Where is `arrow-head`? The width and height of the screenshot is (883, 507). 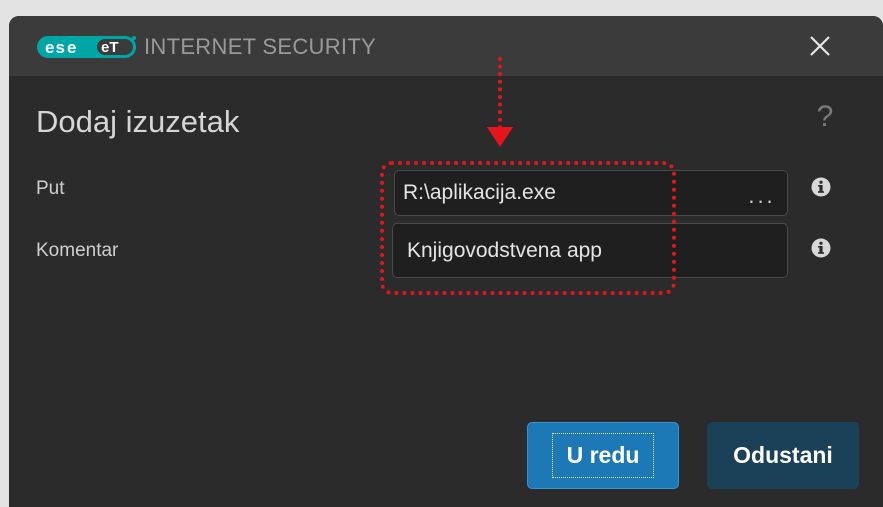
arrow-head is located at coordinates (500, 137).